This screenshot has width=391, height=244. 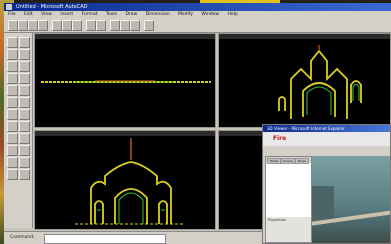 I want to click on extend-icon, so click(x=12, y=102).